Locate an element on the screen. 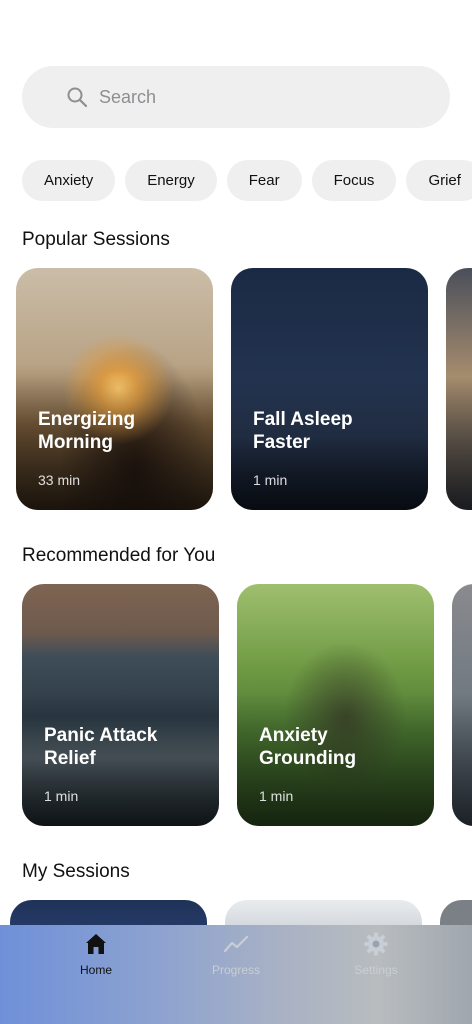 The image size is (472, 1024). session-card-anxiety-grounding: Anxiety Grounding 1 min is located at coordinates (335, 705).